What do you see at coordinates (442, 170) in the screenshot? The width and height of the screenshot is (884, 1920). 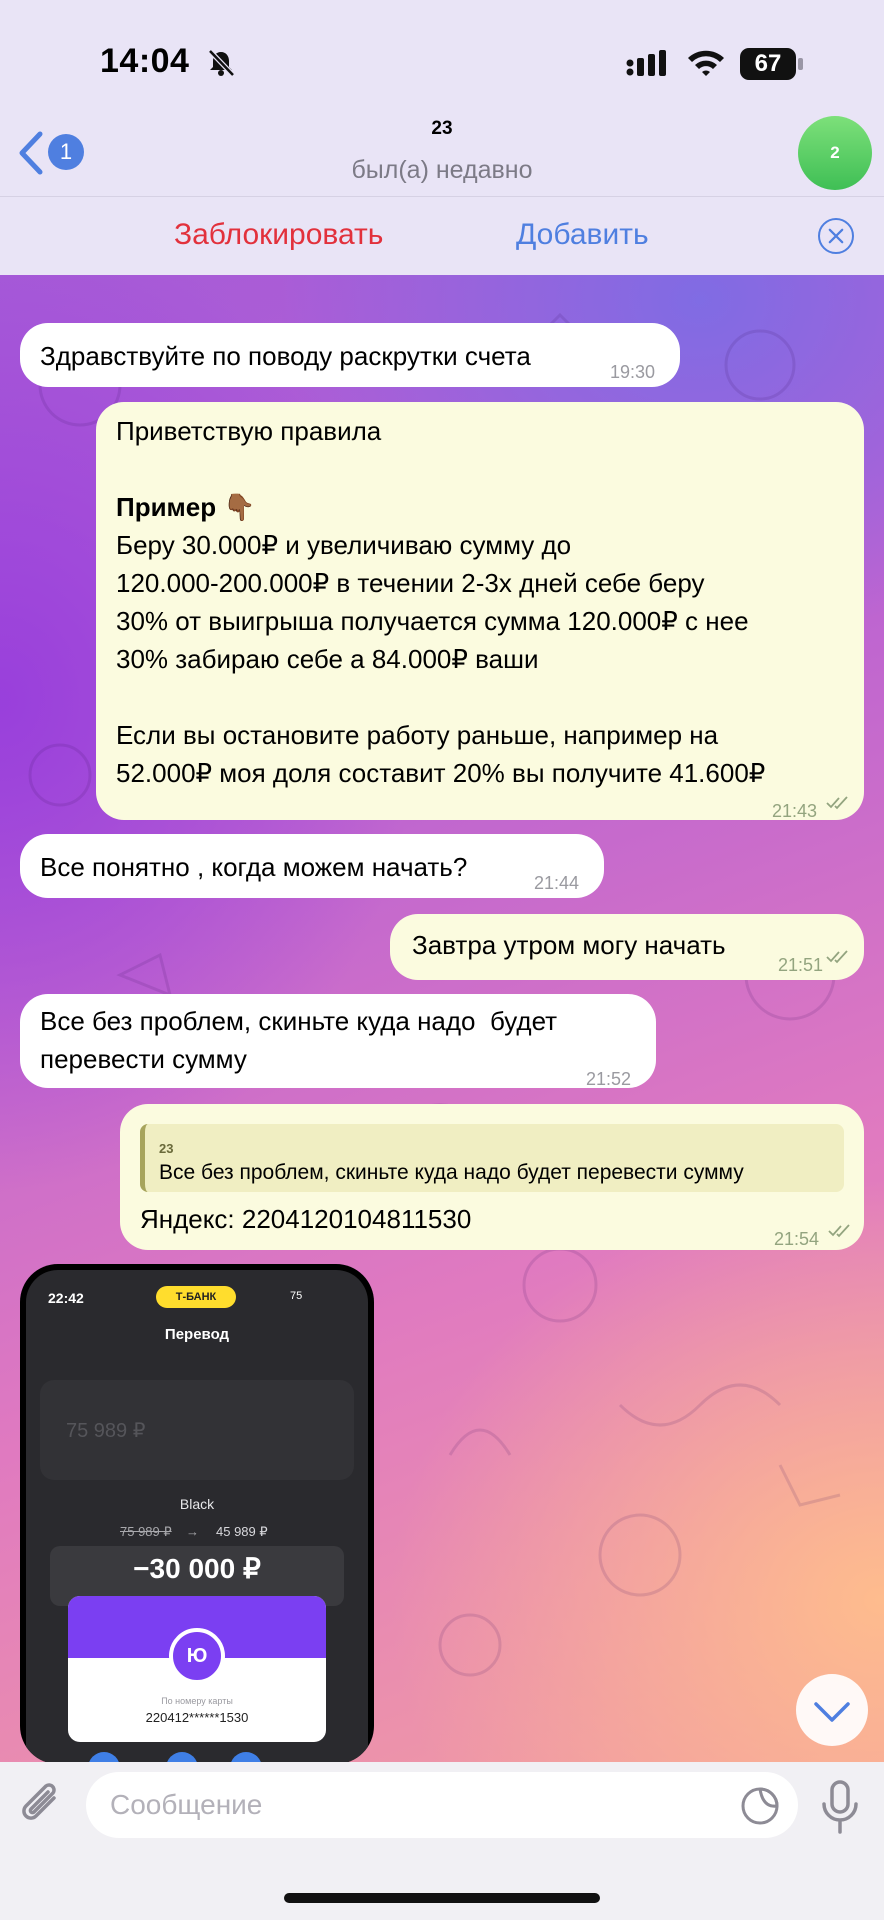 I see `last-seen-status: был(а) недавно` at bounding box center [442, 170].